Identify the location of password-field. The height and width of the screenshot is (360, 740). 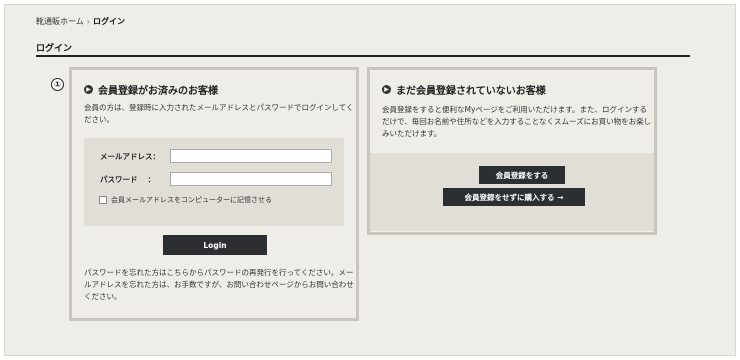
(251, 179).